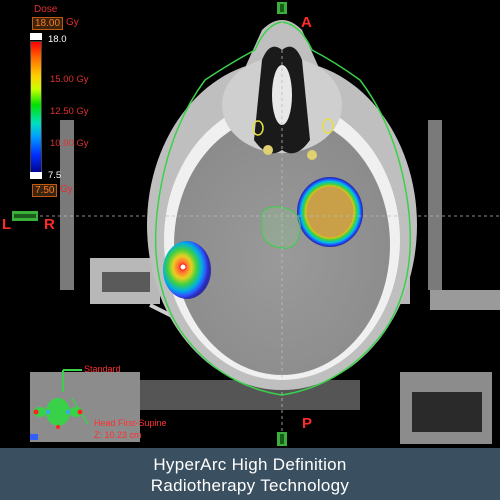 The height and width of the screenshot is (500, 500). What do you see at coordinates (66, 189) in the screenshot?
I see `dose-min-unit: Gy` at bounding box center [66, 189].